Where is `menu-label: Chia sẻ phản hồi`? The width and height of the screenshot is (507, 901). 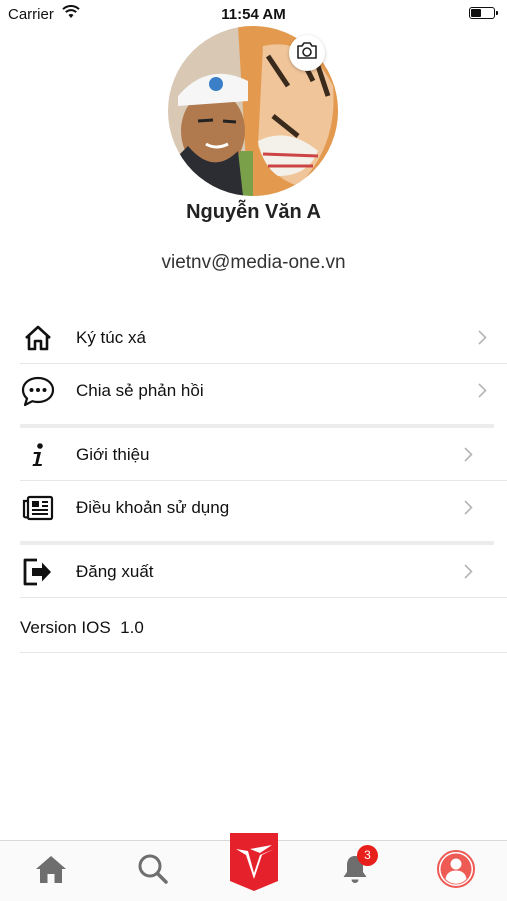 menu-label: Chia sẻ phản hồi is located at coordinates (140, 390).